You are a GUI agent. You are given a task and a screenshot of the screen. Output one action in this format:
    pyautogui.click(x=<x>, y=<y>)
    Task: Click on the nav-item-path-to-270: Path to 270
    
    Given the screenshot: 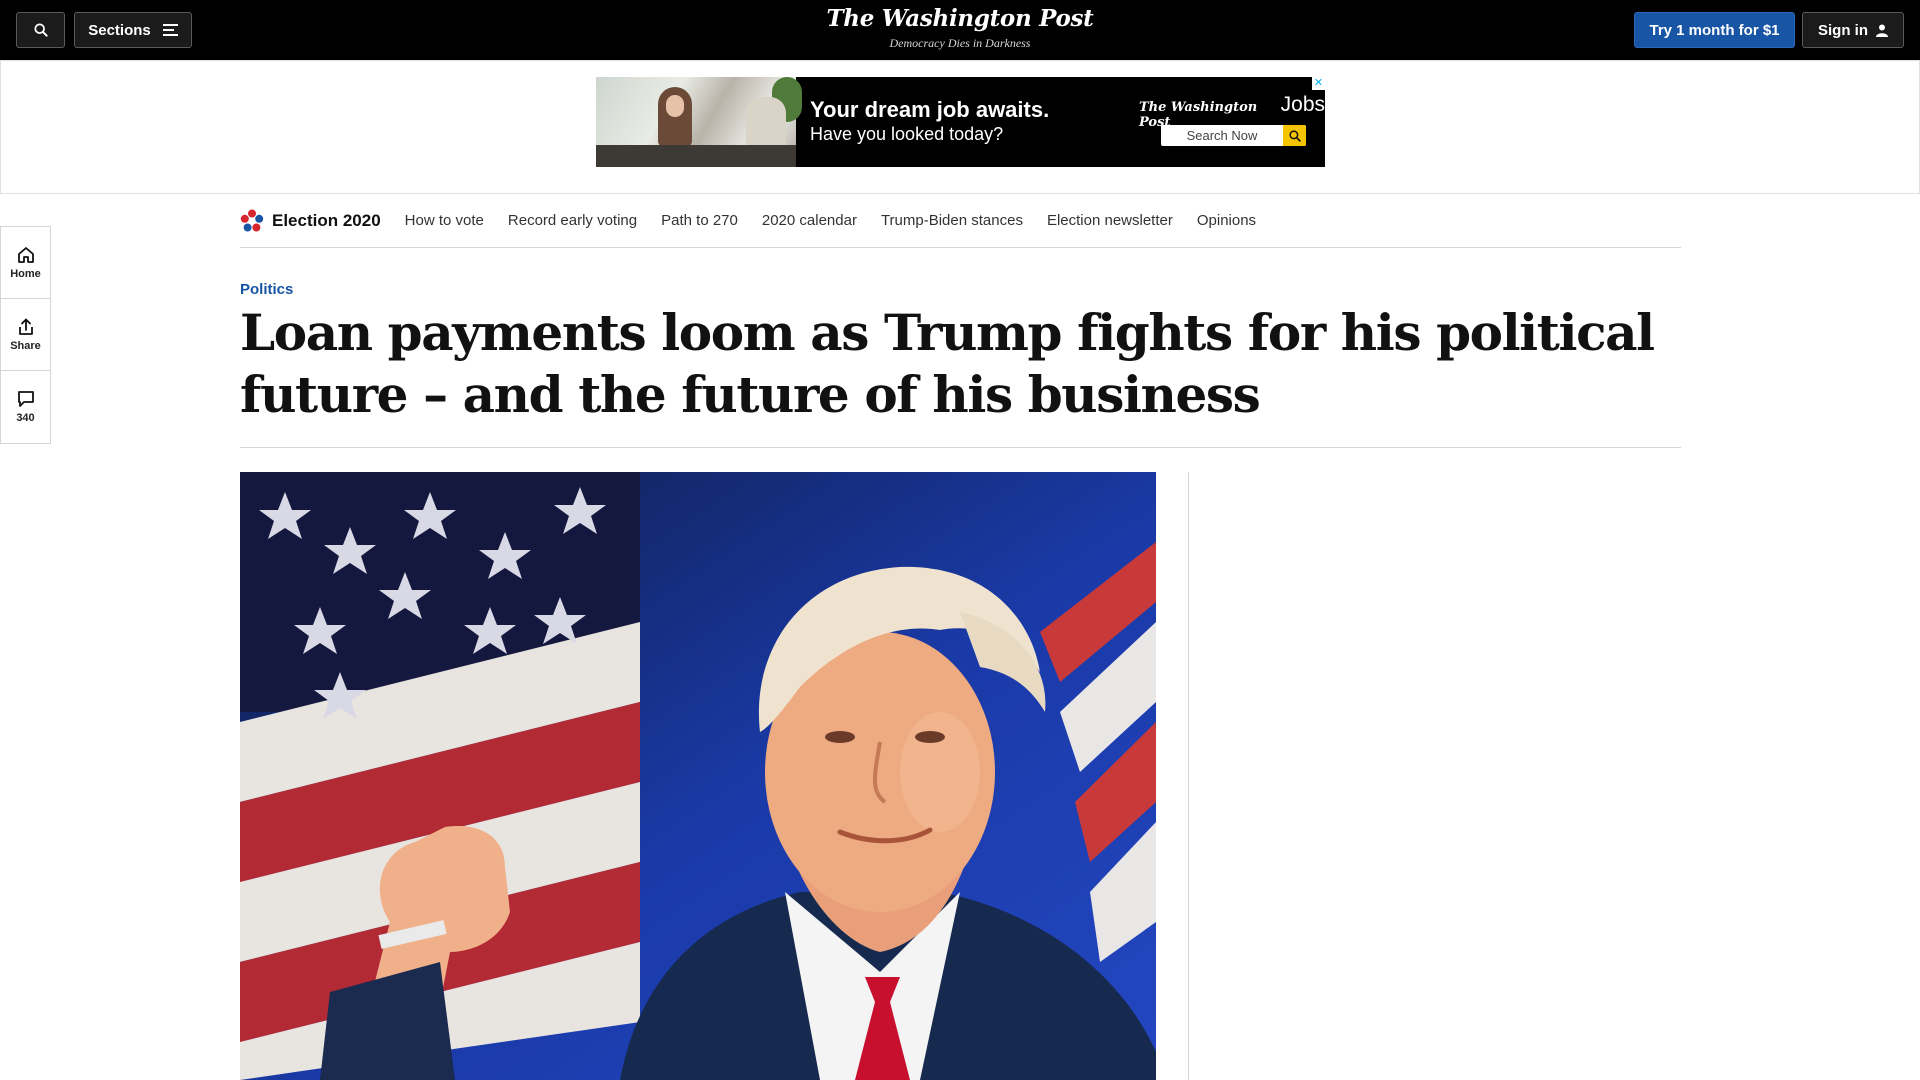 What is the action you would take?
    pyautogui.click(x=699, y=220)
    